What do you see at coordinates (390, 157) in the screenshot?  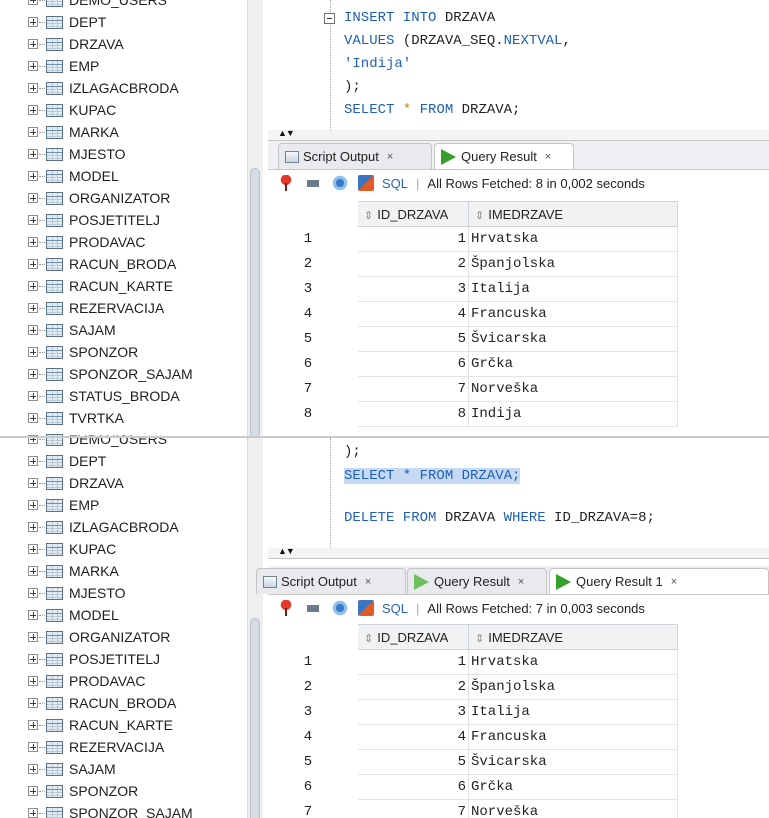 I see `close-icon: ×` at bounding box center [390, 157].